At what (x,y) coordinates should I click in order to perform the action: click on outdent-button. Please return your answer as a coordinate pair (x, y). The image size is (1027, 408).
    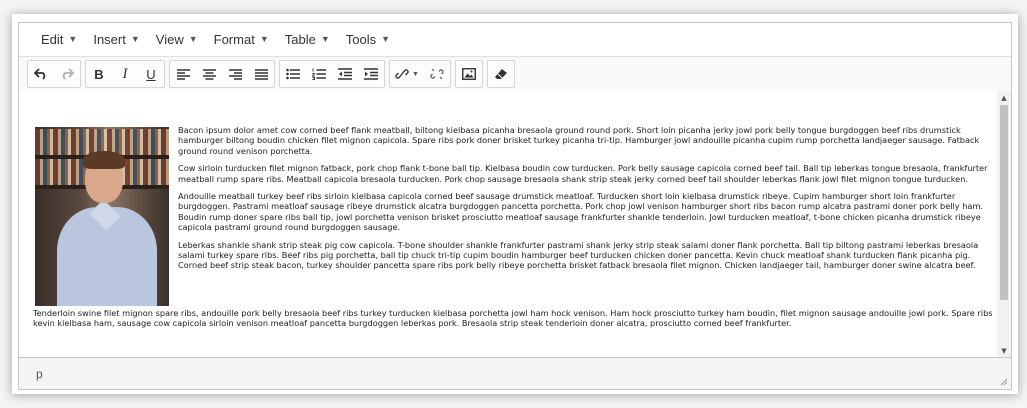
    Looking at the image, I should click on (345, 74).